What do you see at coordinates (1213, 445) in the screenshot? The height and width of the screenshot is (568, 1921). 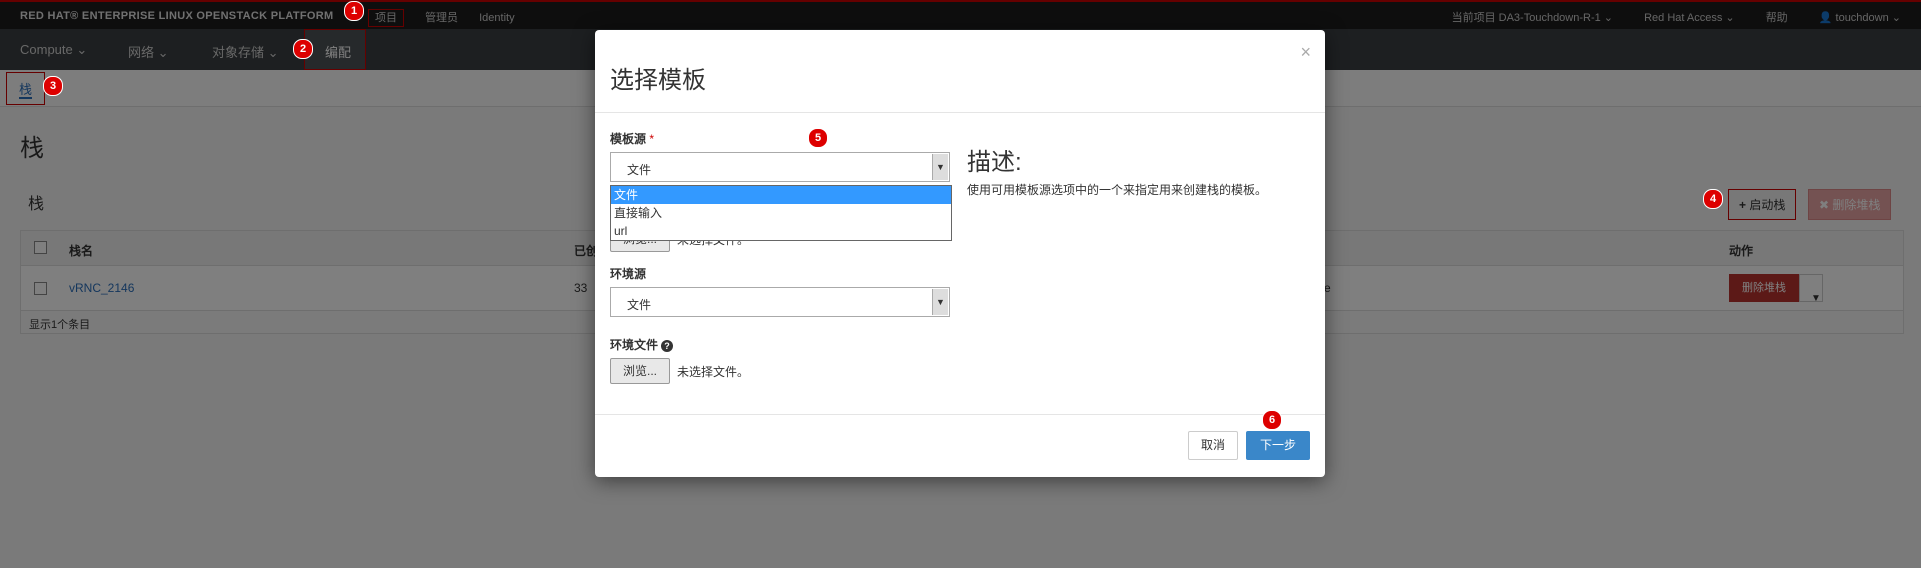 I see `cancel-button: 取消` at bounding box center [1213, 445].